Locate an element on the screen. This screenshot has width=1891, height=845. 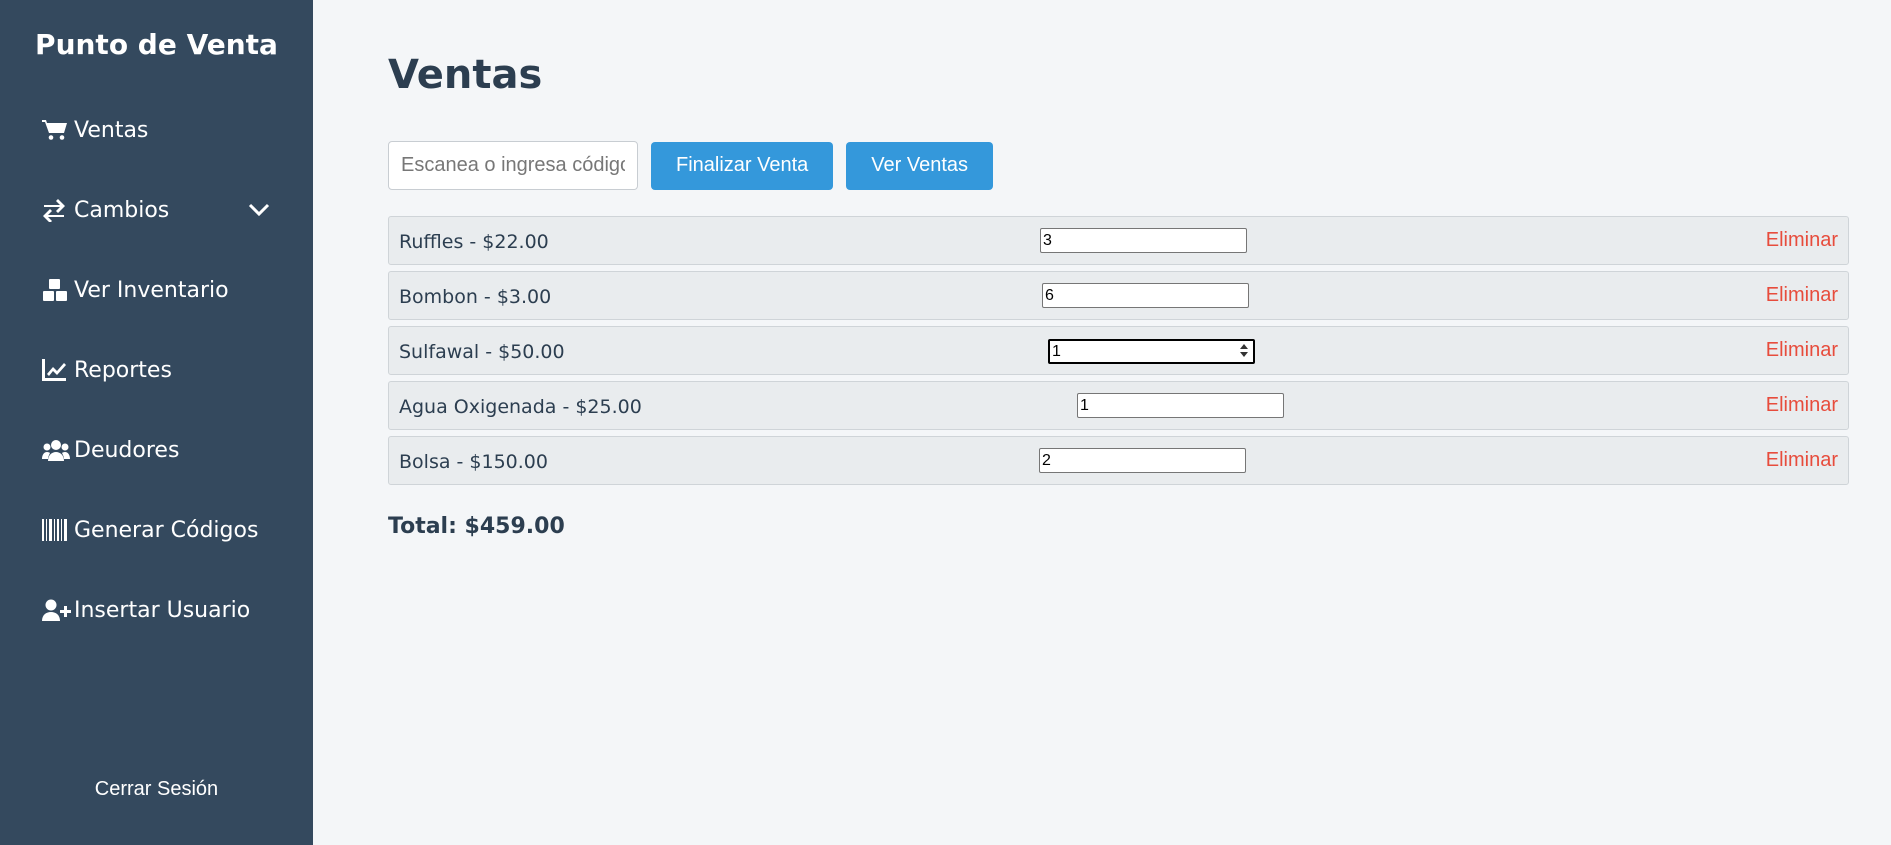
exchange-icon is located at coordinates (57, 210).